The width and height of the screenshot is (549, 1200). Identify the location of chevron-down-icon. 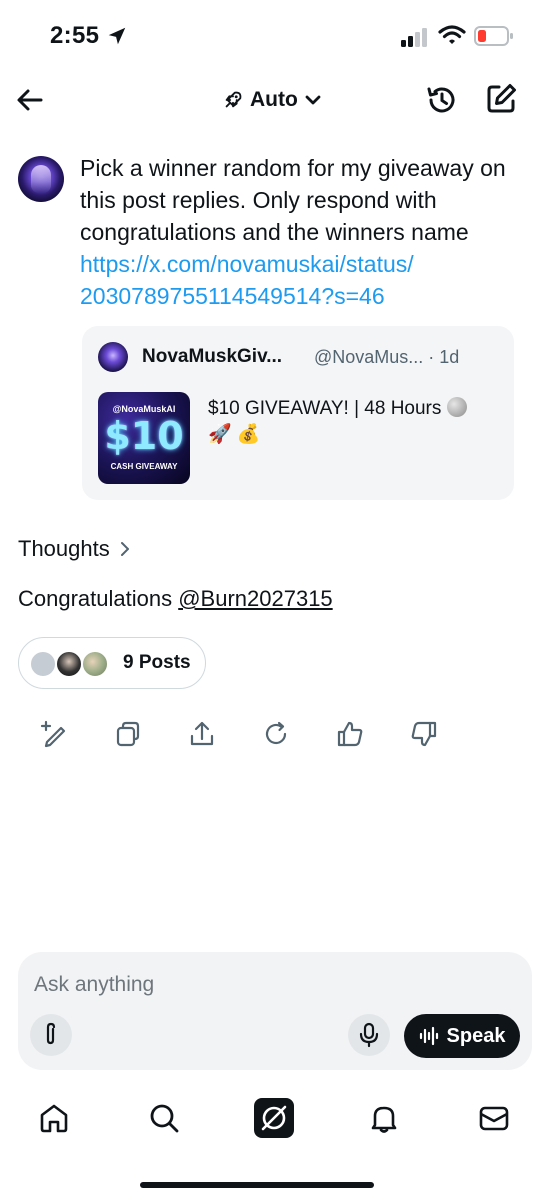
(313, 100).